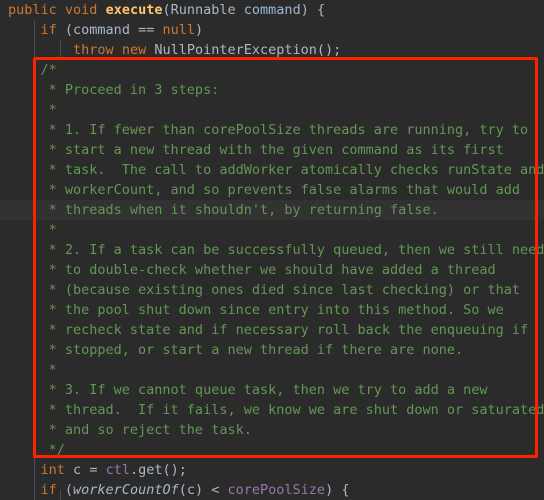 The image size is (544, 500). What do you see at coordinates (32, 10) in the screenshot?
I see `code-token: public` at bounding box center [32, 10].